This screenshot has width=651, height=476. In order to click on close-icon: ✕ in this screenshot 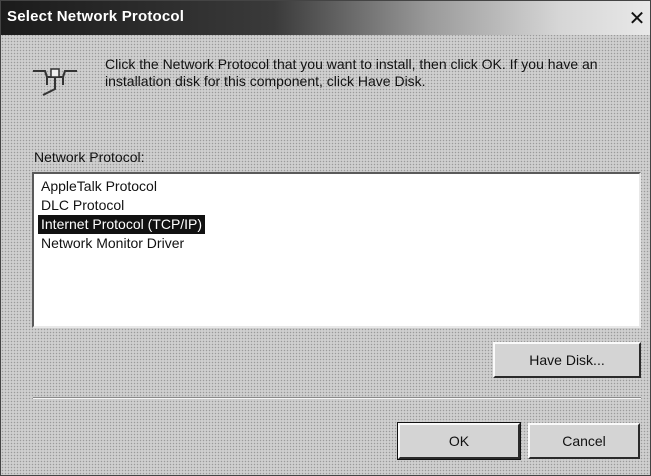, I will do `click(637, 18)`.